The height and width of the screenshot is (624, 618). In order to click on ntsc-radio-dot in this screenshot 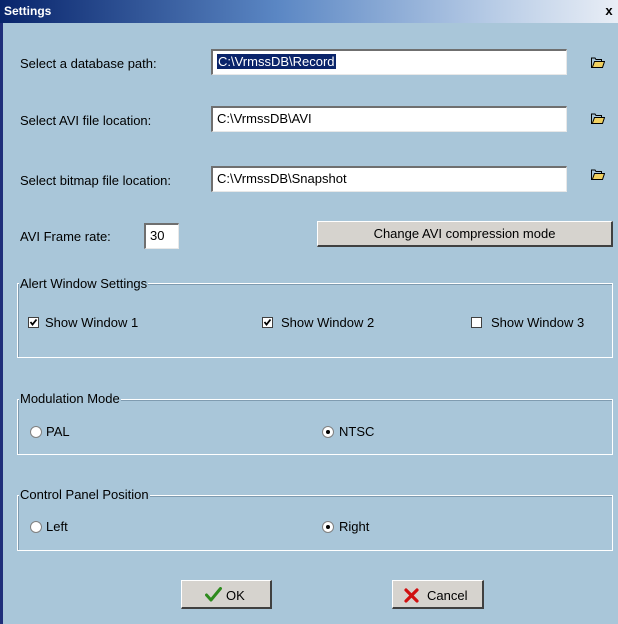, I will do `click(328, 432)`.